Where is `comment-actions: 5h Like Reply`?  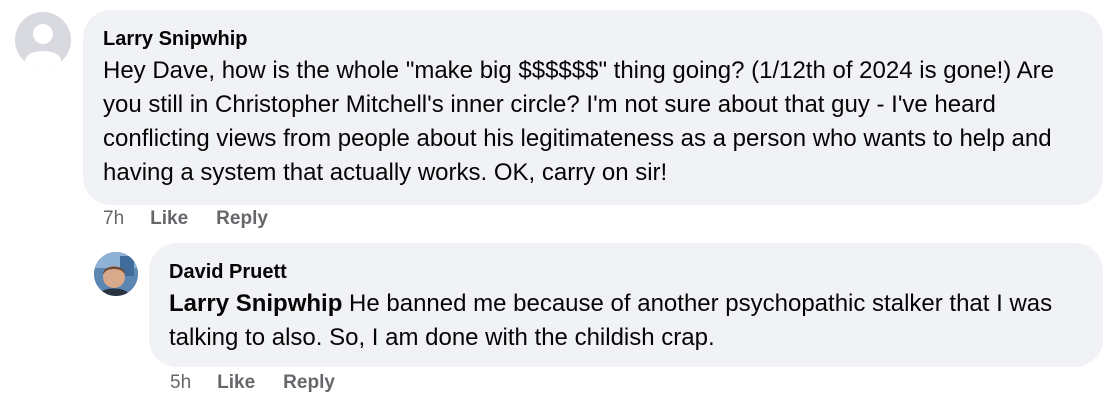
comment-actions: 5h Like Reply is located at coordinates (266, 383).